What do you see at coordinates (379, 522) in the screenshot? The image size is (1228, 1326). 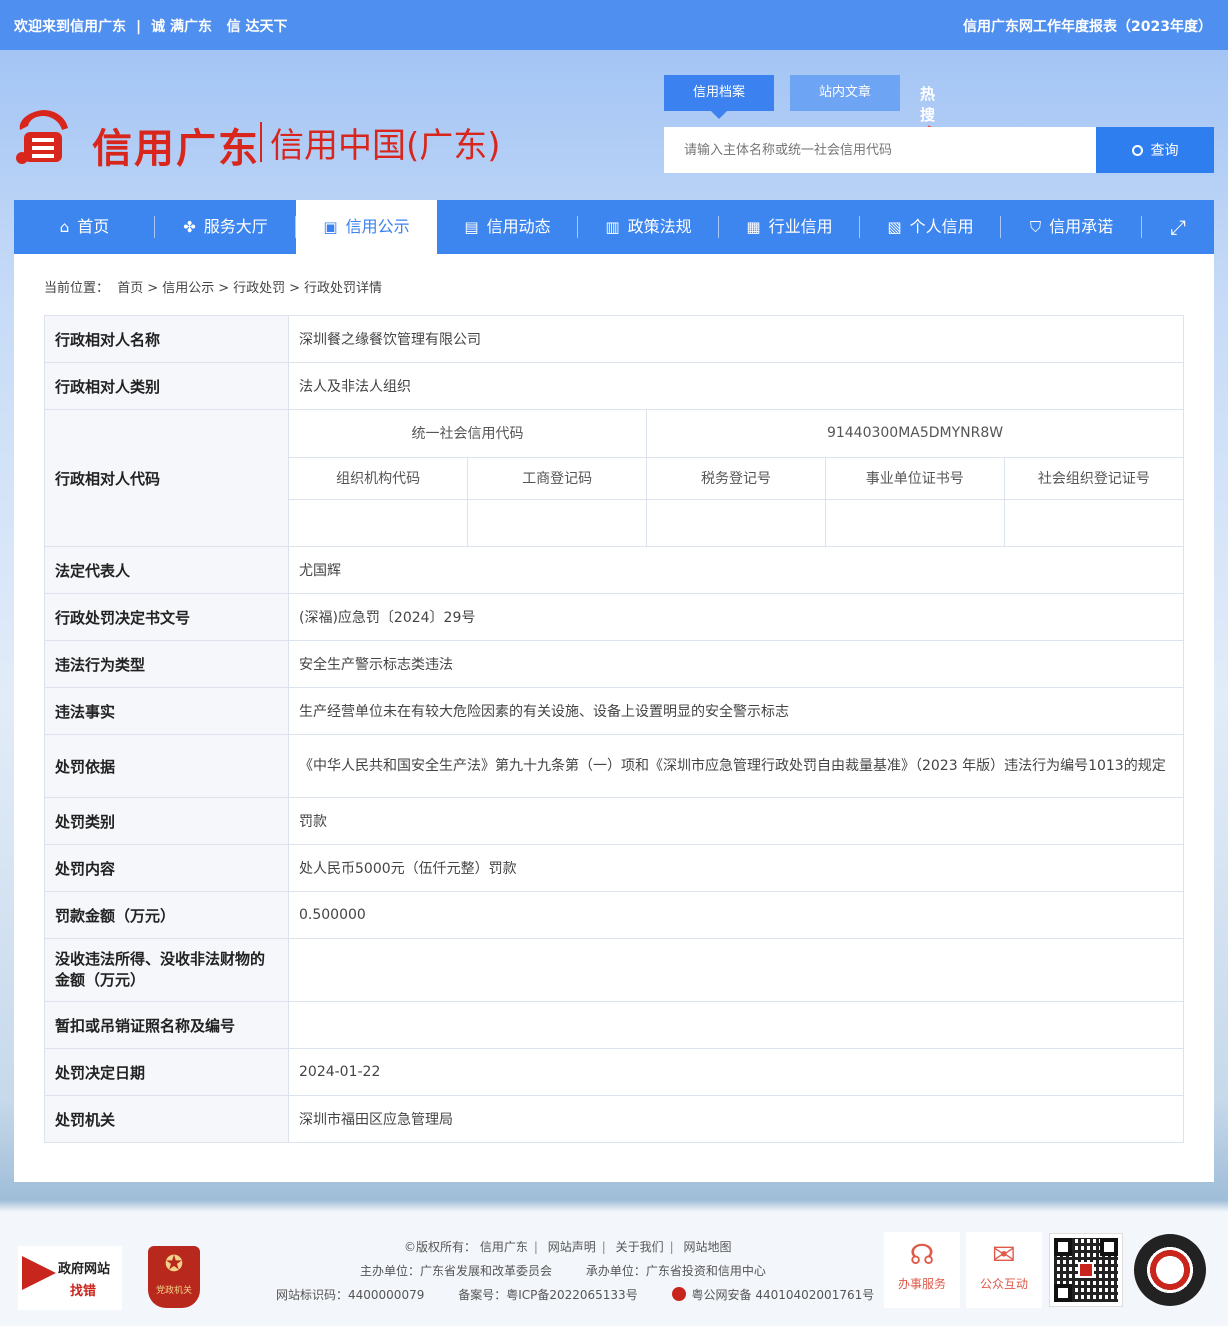 I see `org-code-value` at bounding box center [379, 522].